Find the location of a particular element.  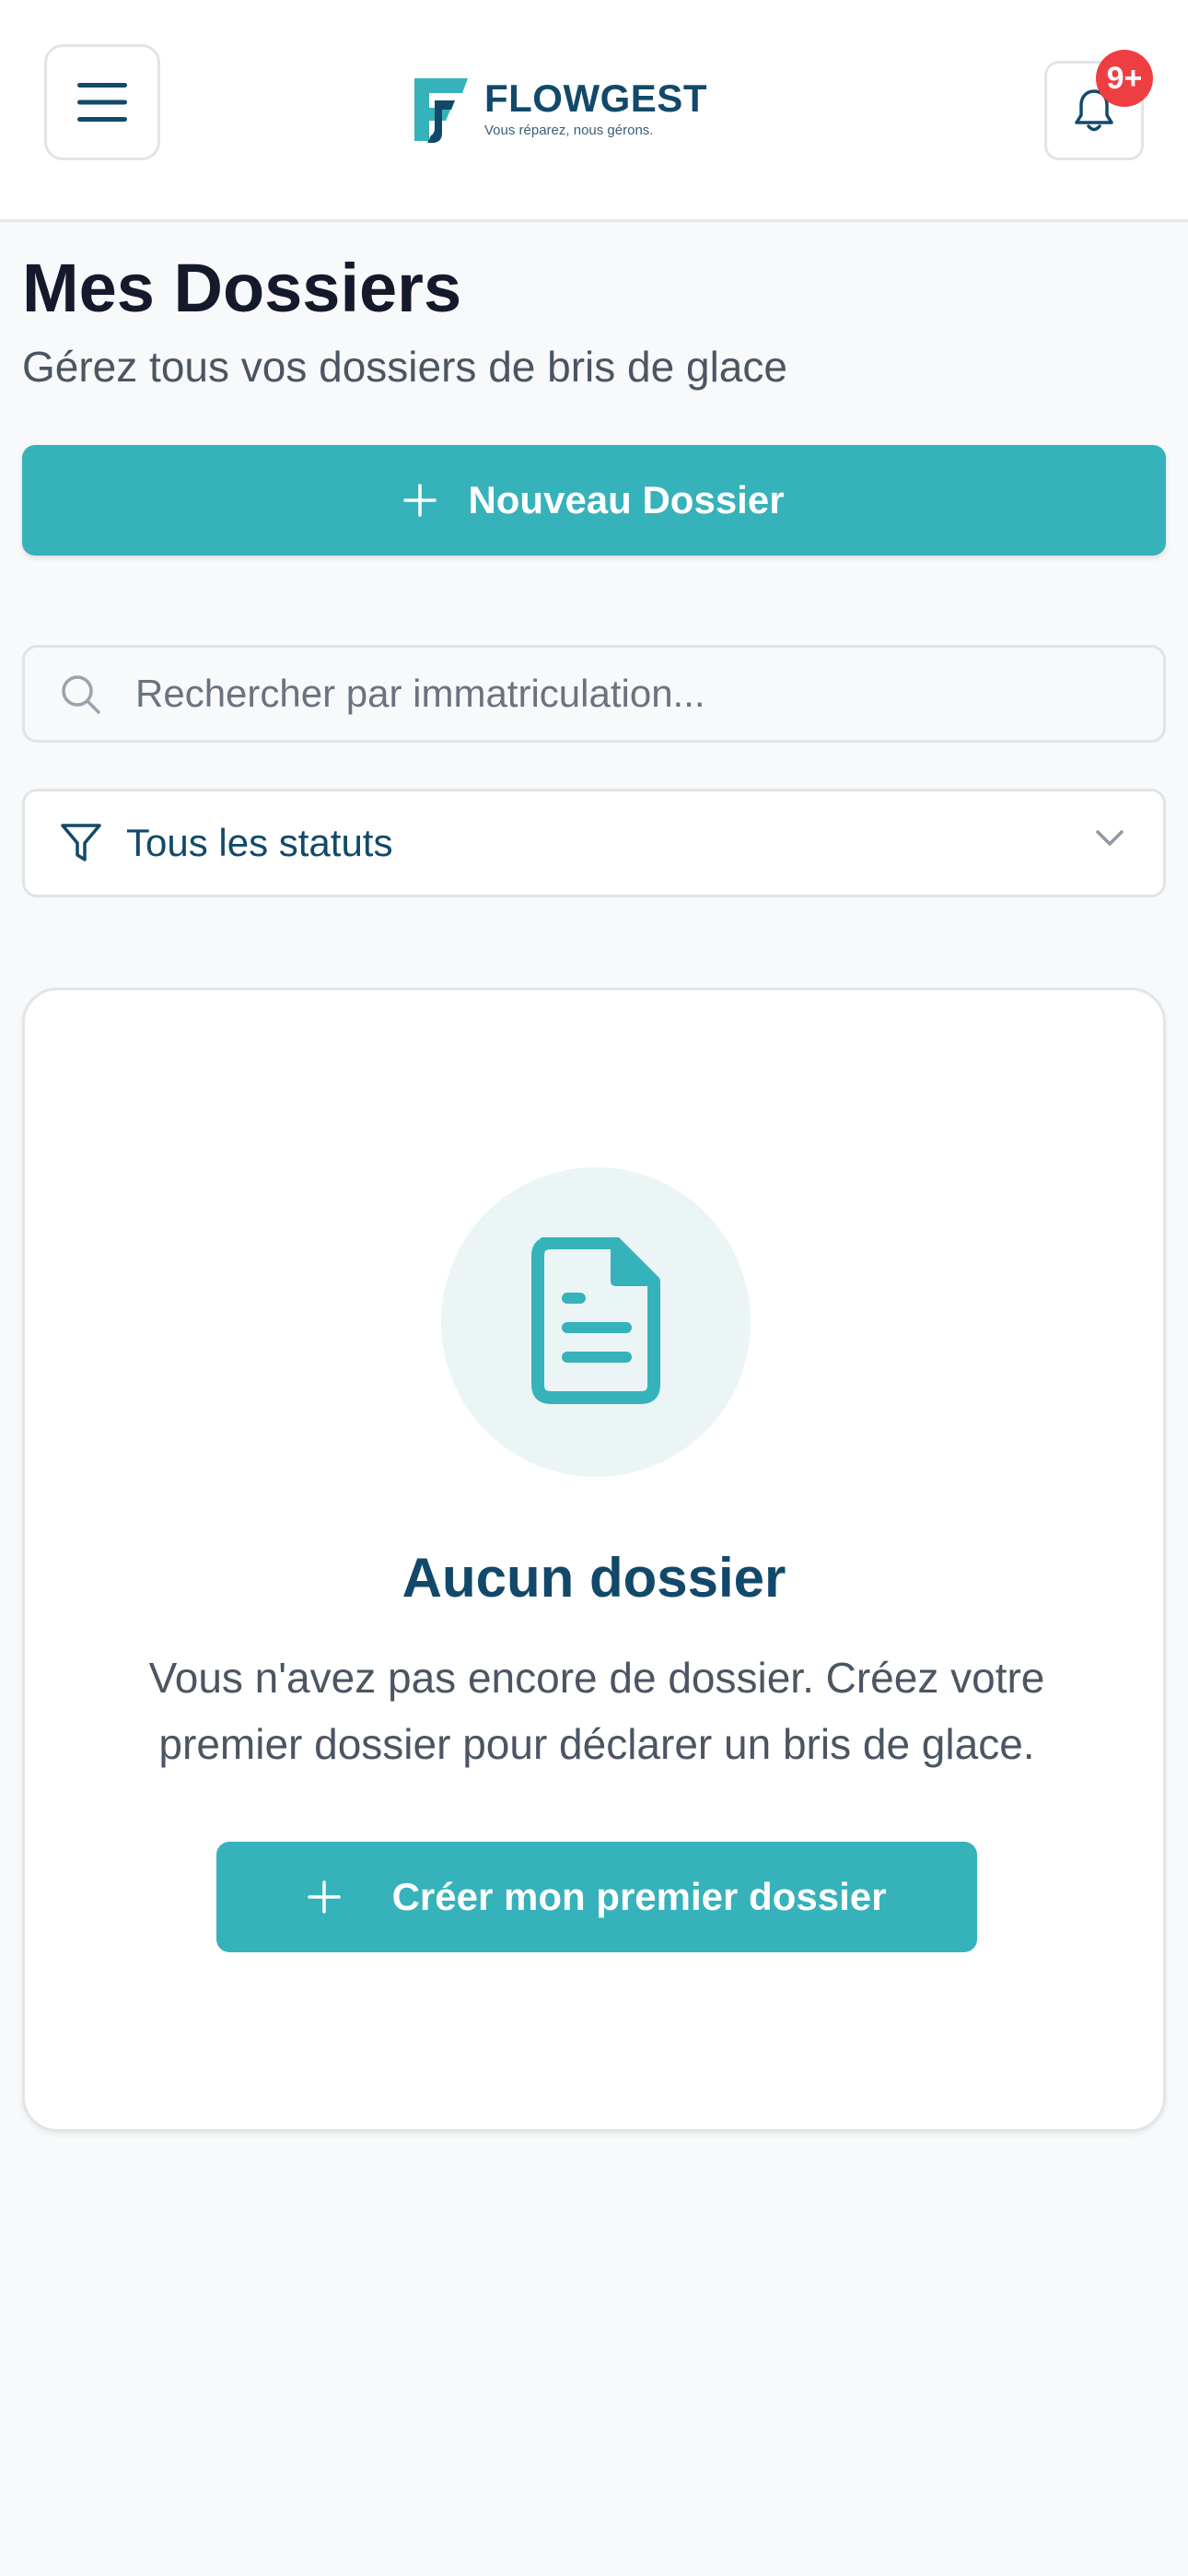

document-icon is located at coordinates (595, 1320).